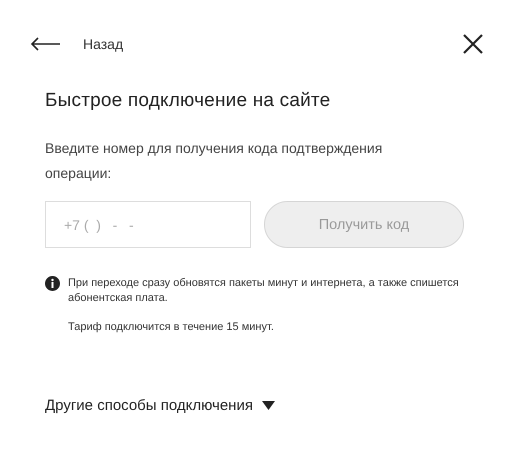 Image resolution: width=514 pixels, height=461 pixels. Describe the element at coordinates (214, 161) in the screenshot. I see `instruction-text: Введите номер для получения кода подтверждения операции:` at that location.